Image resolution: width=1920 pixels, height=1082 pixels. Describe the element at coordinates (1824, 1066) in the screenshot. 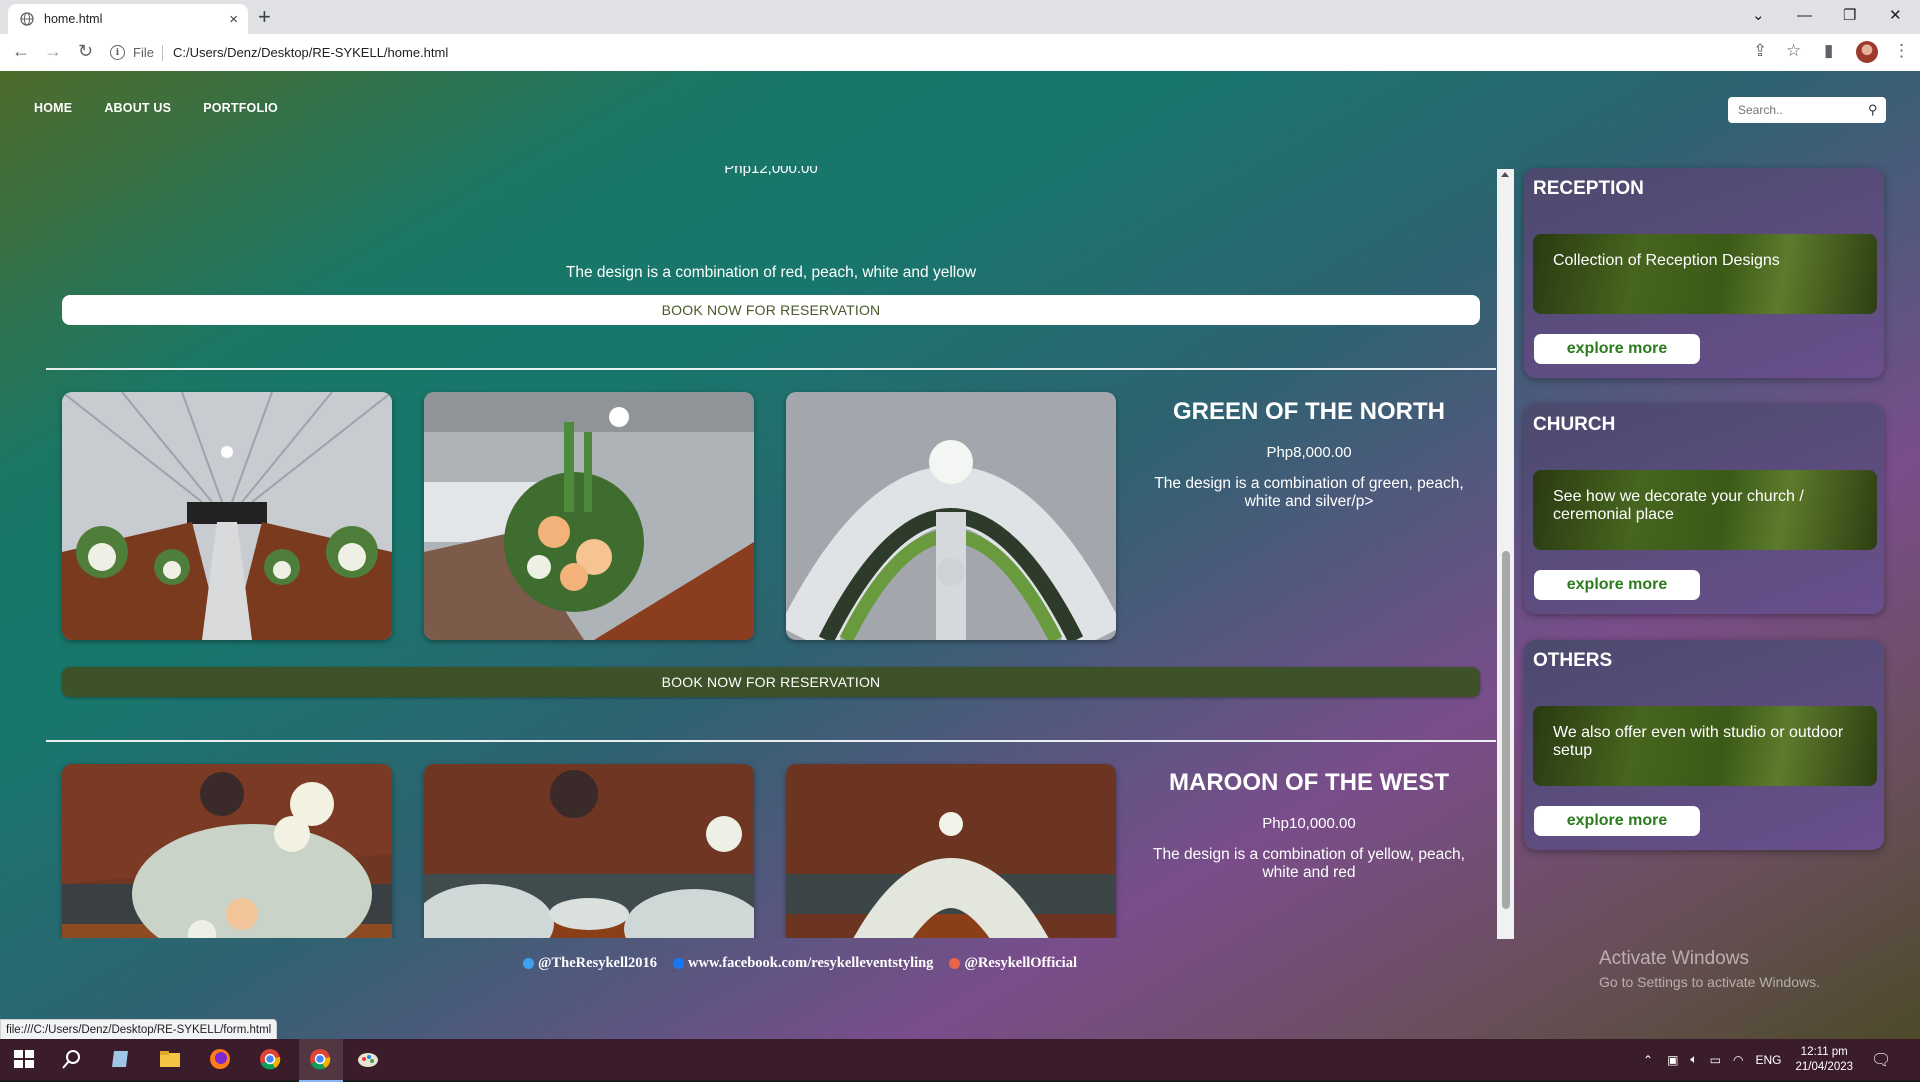

I see `clock-date: 21/04/2023` at that location.